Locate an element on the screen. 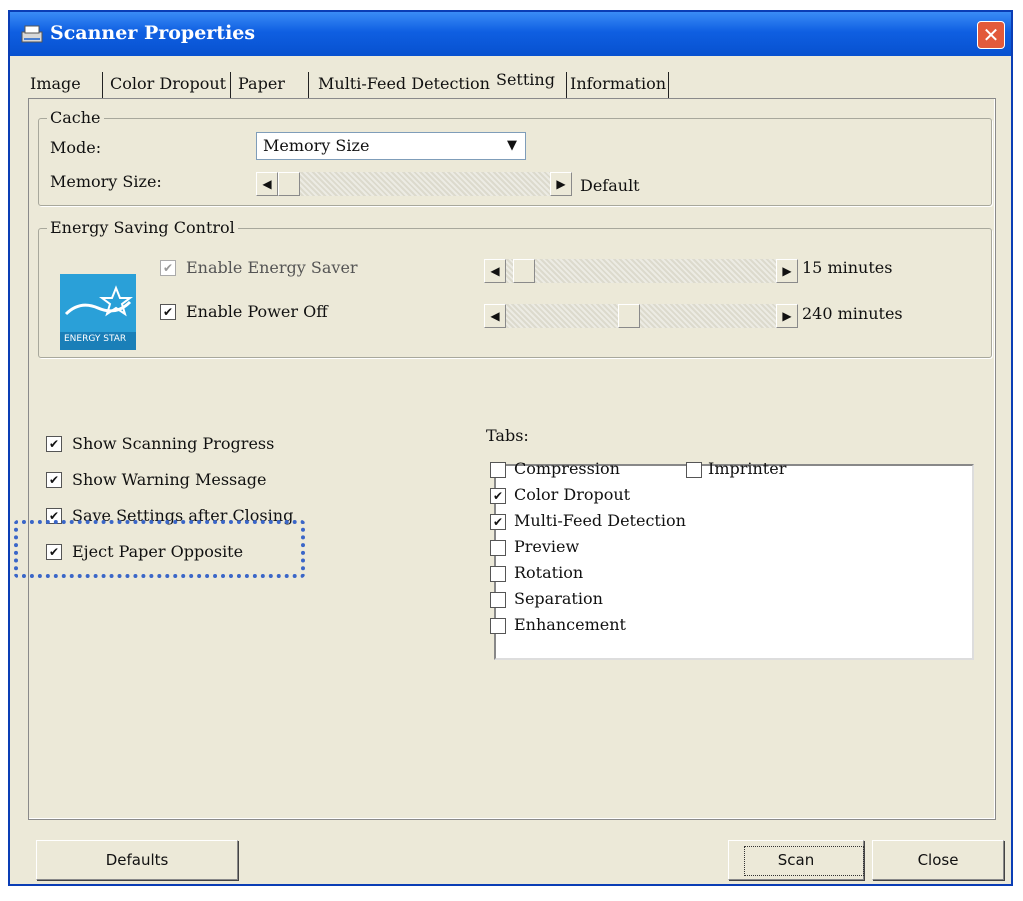  show-warning-message-label: Show Warning Message is located at coordinates (169, 479).